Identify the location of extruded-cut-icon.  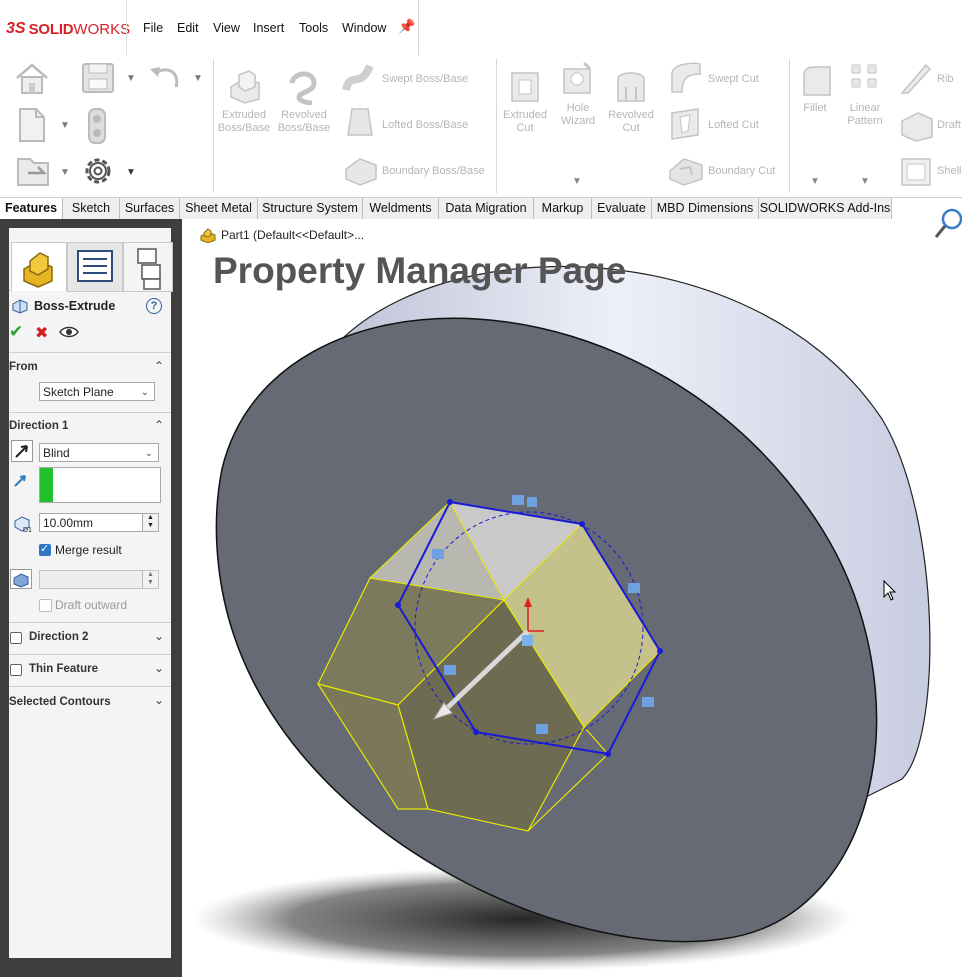
(525, 87).